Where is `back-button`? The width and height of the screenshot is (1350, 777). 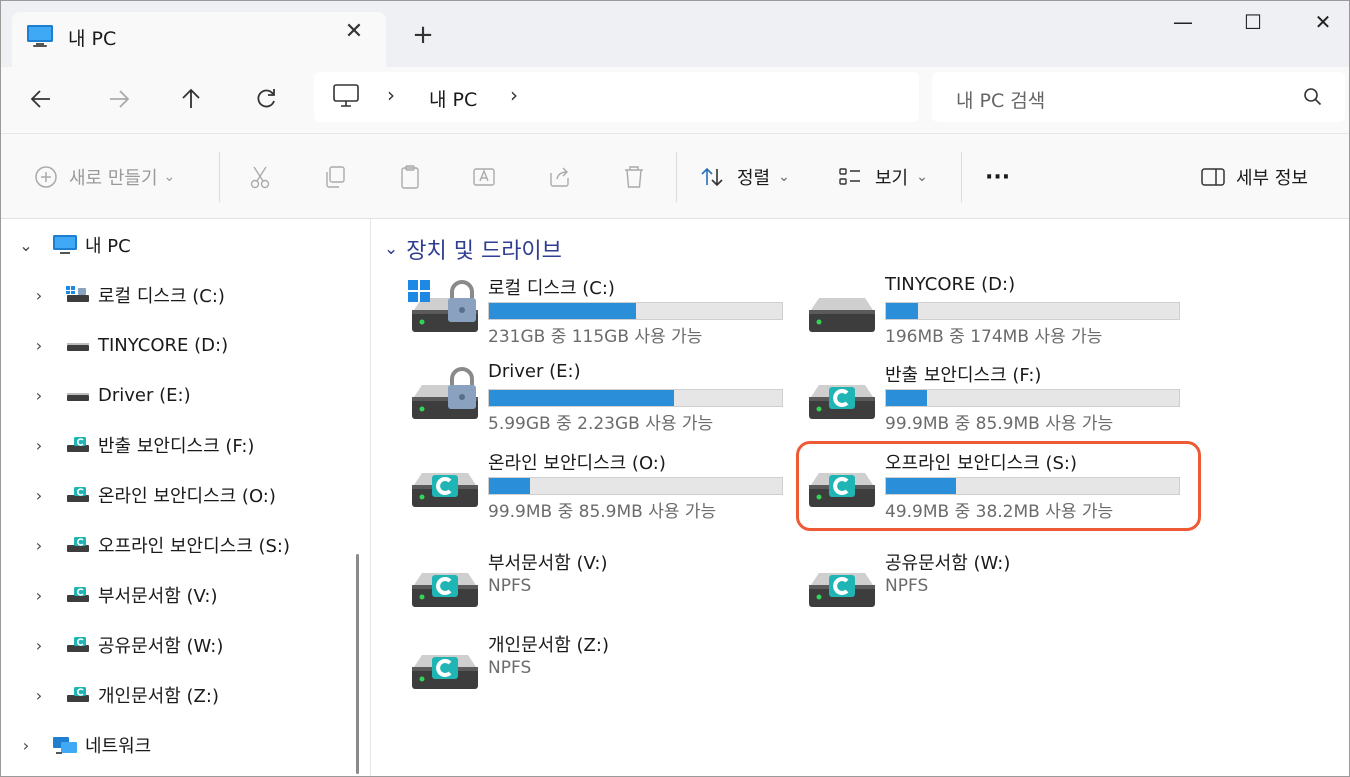 back-button is located at coordinates (41, 99).